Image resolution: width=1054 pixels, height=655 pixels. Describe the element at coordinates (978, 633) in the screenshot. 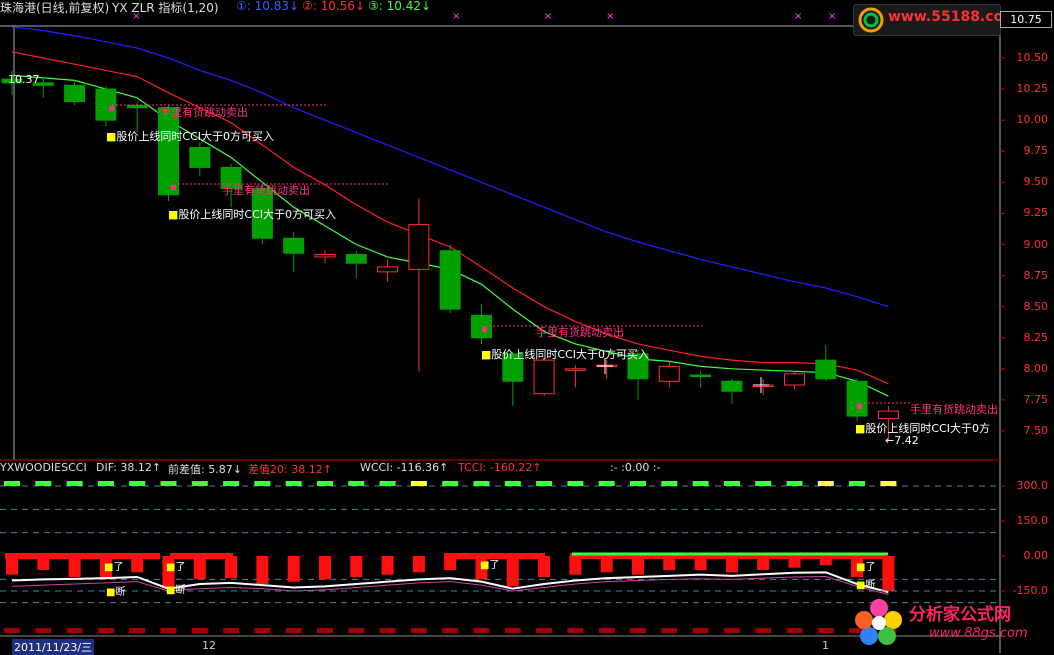

I see `bottom-logo-url: www.88gs.com` at that location.